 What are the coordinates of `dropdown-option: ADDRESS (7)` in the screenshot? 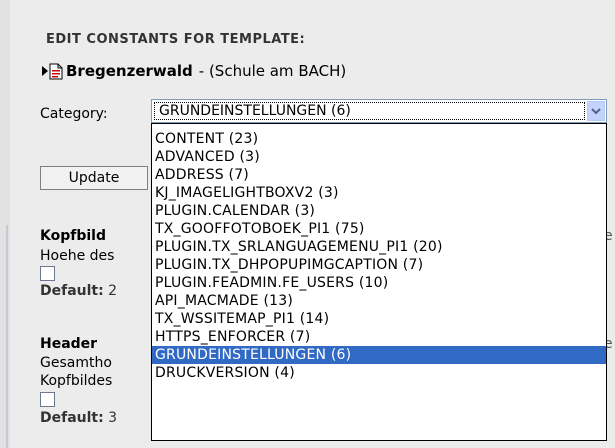 It's located at (379, 175).